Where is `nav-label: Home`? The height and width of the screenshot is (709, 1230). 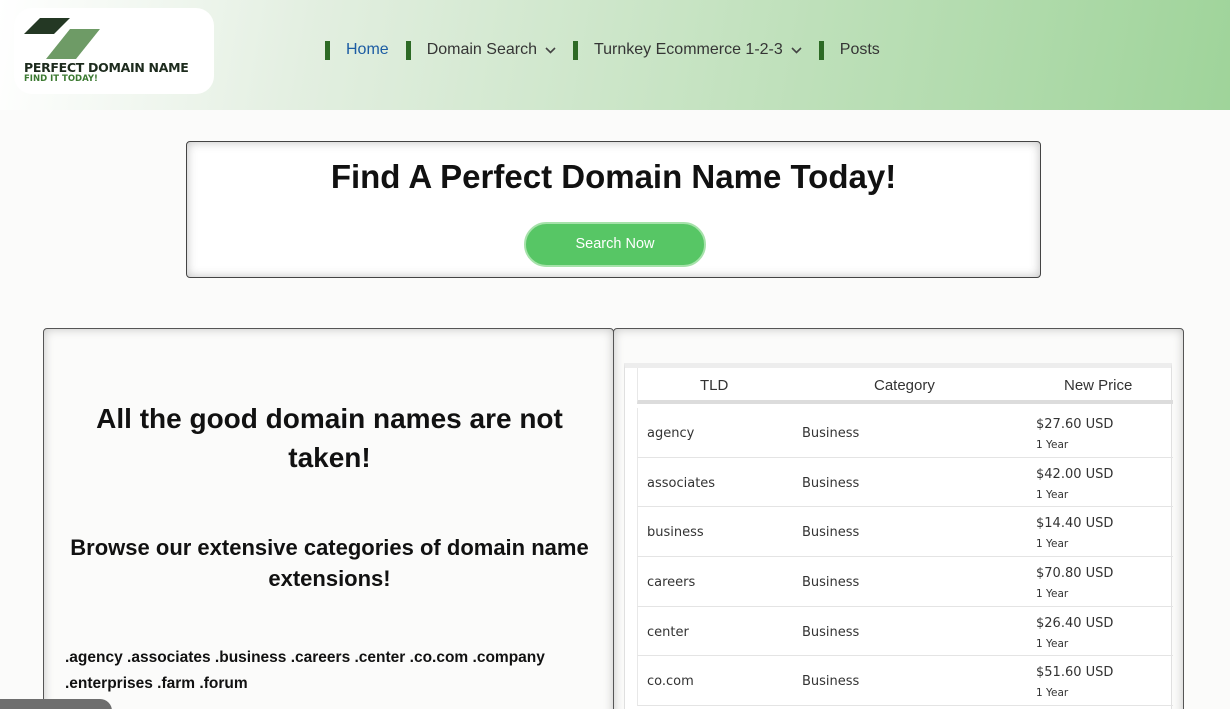 nav-label: Home is located at coordinates (367, 49).